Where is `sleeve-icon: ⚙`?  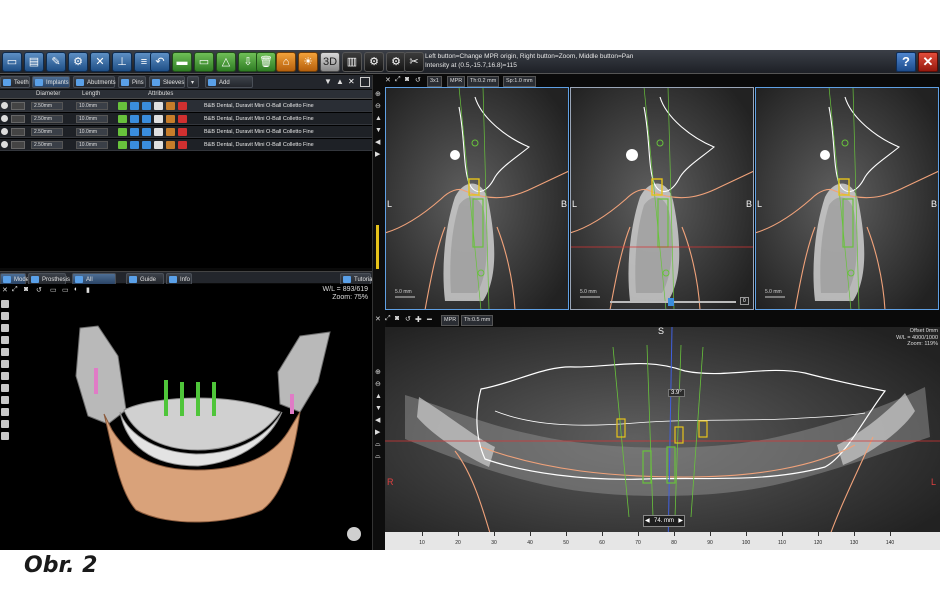 sleeve-icon: ⚙ is located at coordinates (374, 62).